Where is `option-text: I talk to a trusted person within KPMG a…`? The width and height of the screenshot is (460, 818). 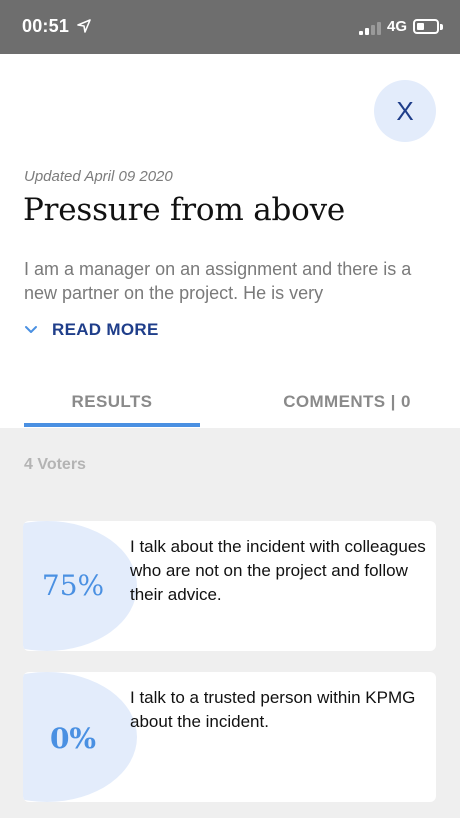 option-text: I talk to a trusted person within KPMG a… is located at coordinates (273, 709).